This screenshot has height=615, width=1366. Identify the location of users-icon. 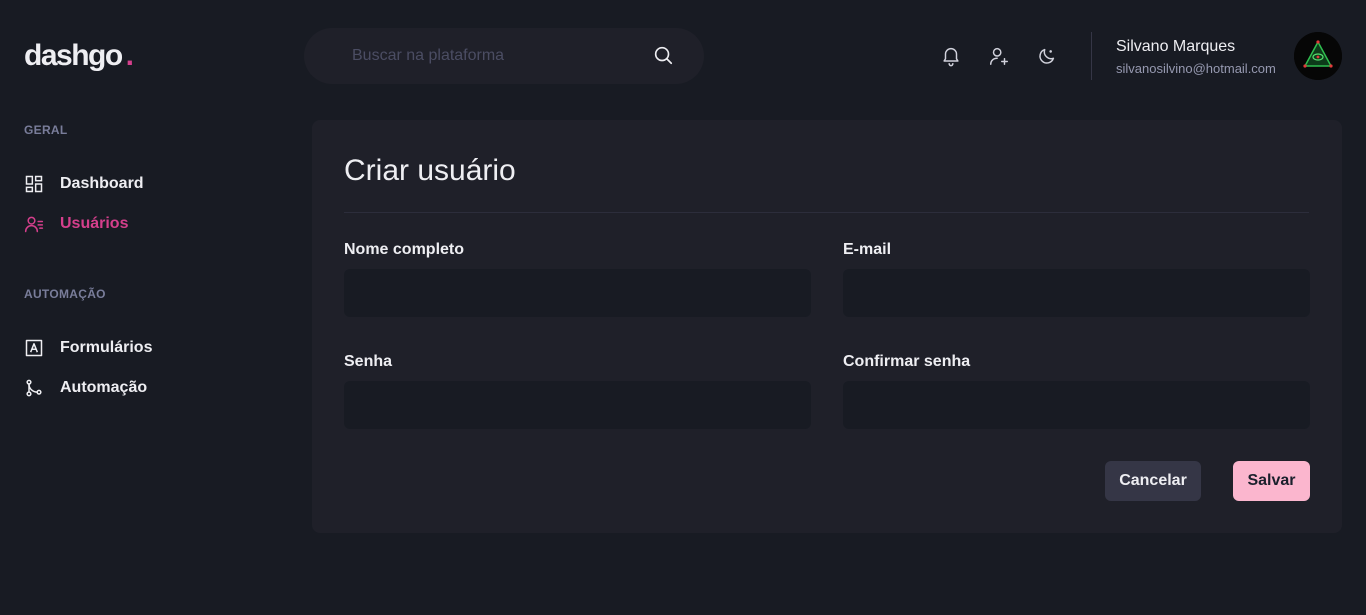
(34, 224).